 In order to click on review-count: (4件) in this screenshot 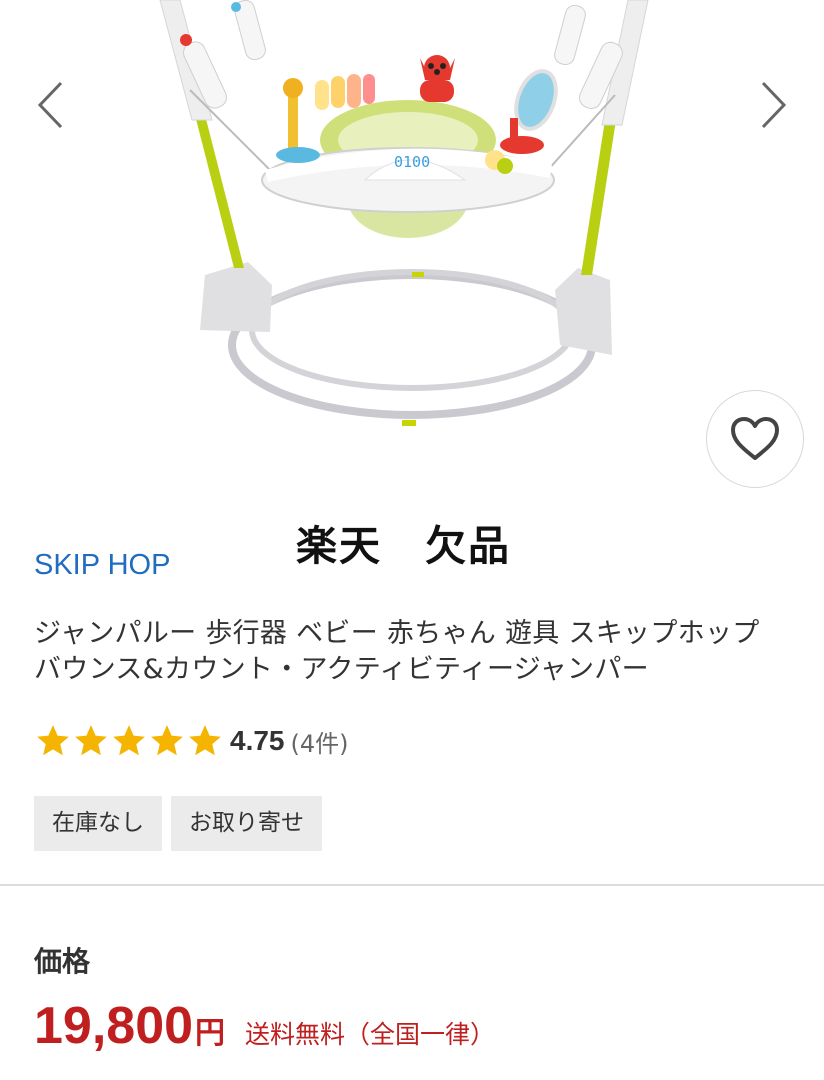, I will do `click(320, 741)`.